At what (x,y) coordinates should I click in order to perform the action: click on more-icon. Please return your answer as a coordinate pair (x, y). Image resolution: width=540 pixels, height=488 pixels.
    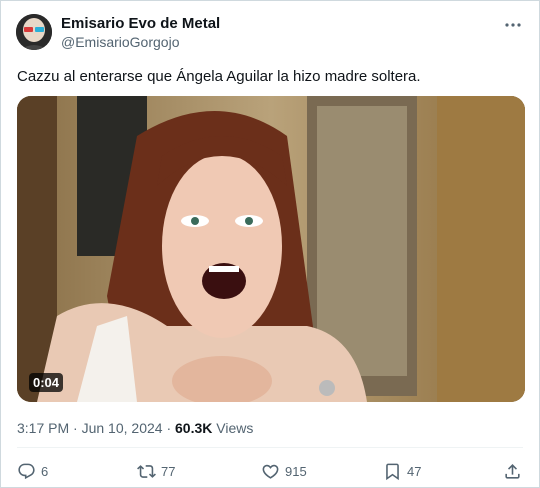
    Looking at the image, I should click on (513, 25).